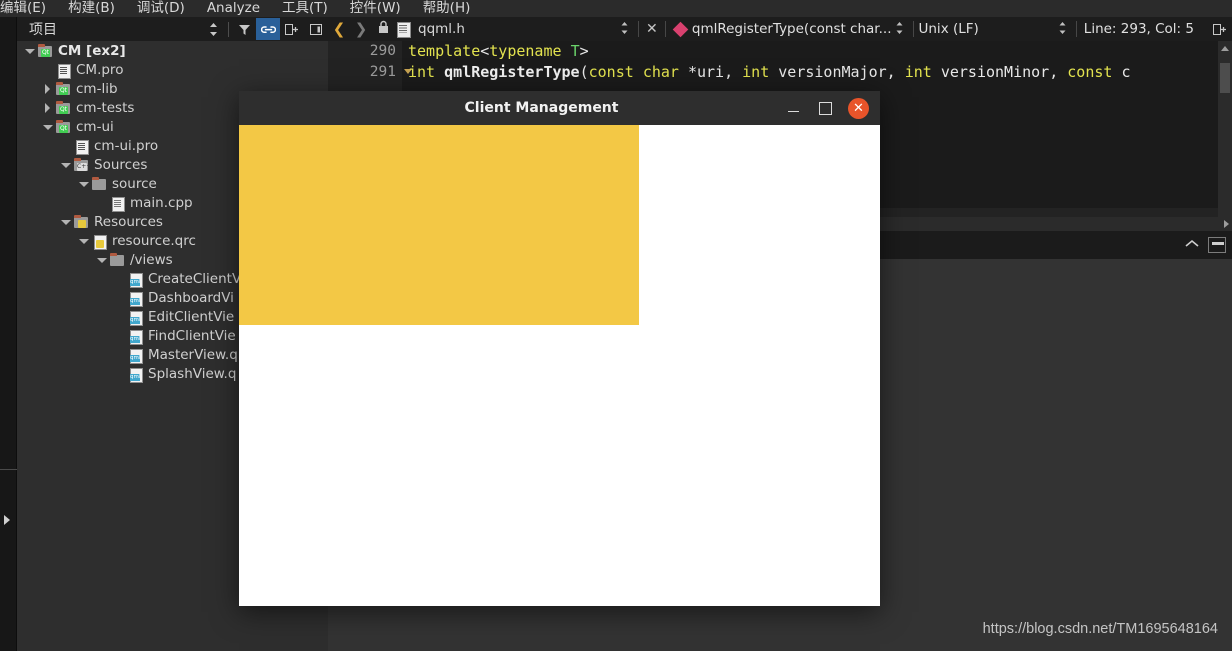  What do you see at coordinates (441, 29) in the screenshot?
I see `current-filename: qqml.h` at bounding box center [441, 29].